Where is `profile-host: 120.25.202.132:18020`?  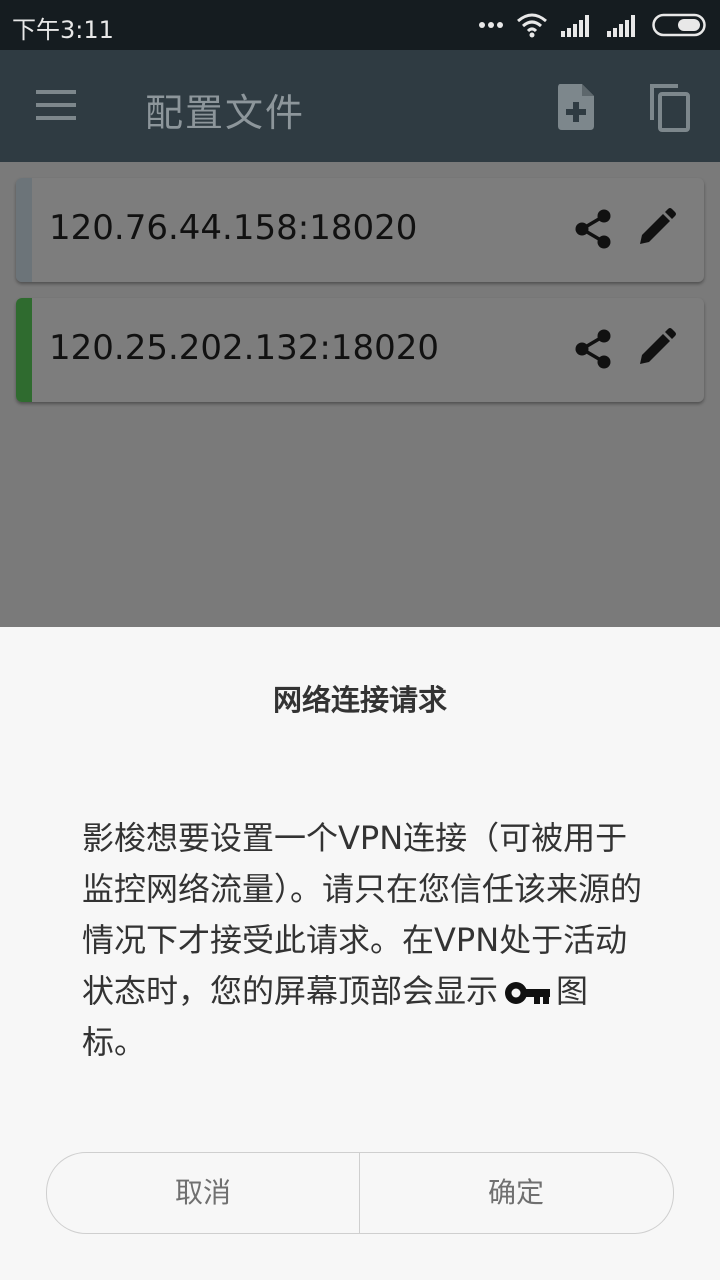 profile-host: 120.25.202.132:18020 is located at coordinates (244, 348).